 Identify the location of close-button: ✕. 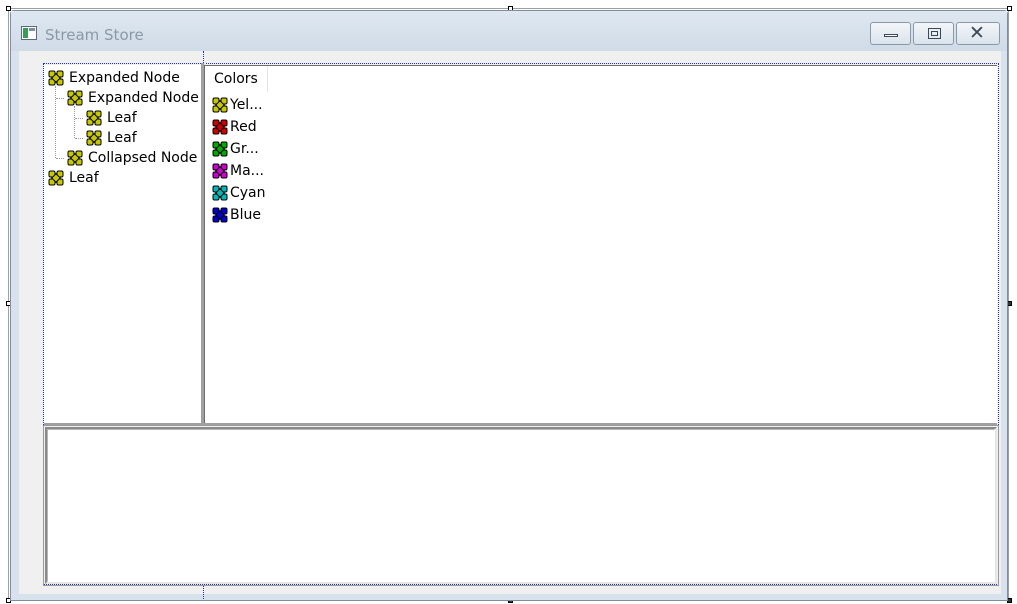
(978, 33).